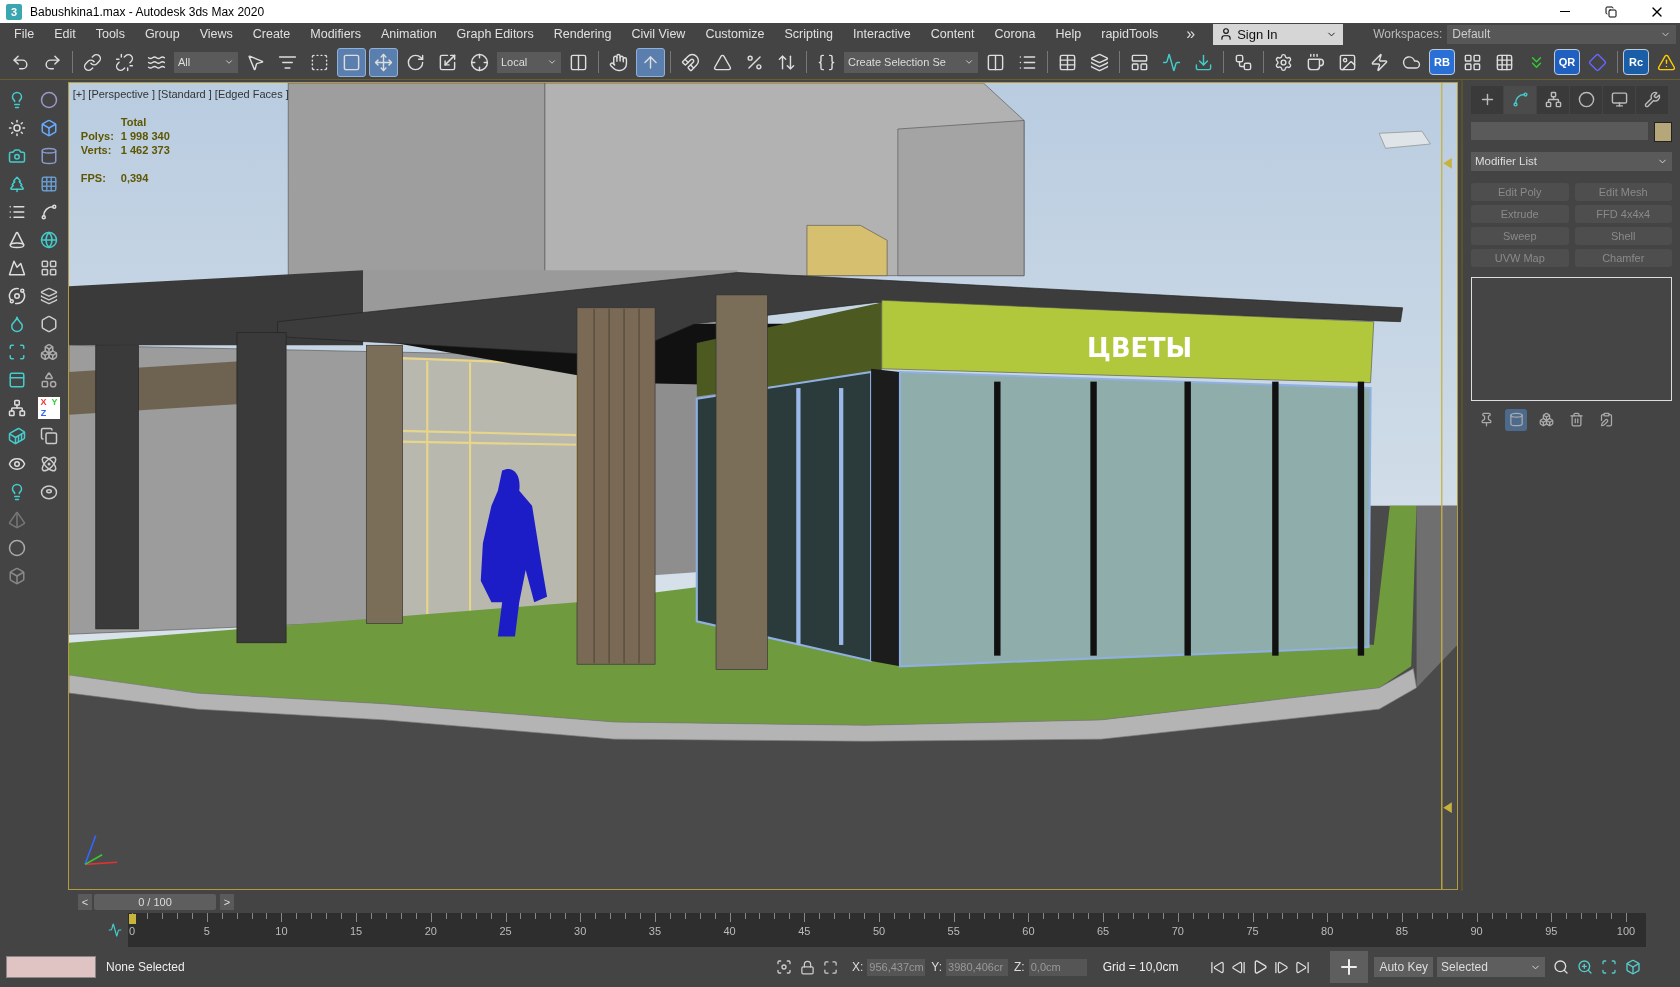 This screenshot has width=1680, height=987. I want to click on frame-number: 70, so click(1177, 931).